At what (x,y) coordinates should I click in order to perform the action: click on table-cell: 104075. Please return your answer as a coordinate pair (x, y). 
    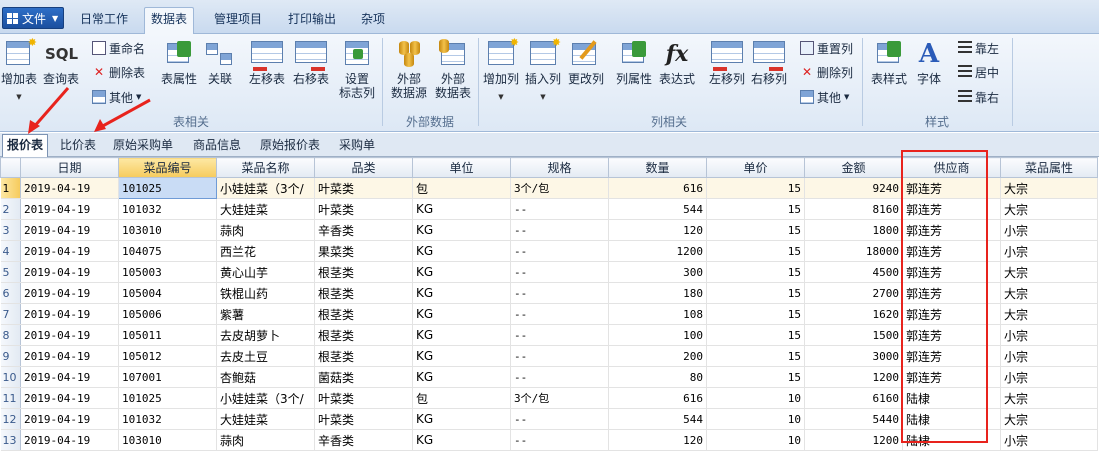
    Looking at the image, I should click on (167, 251).